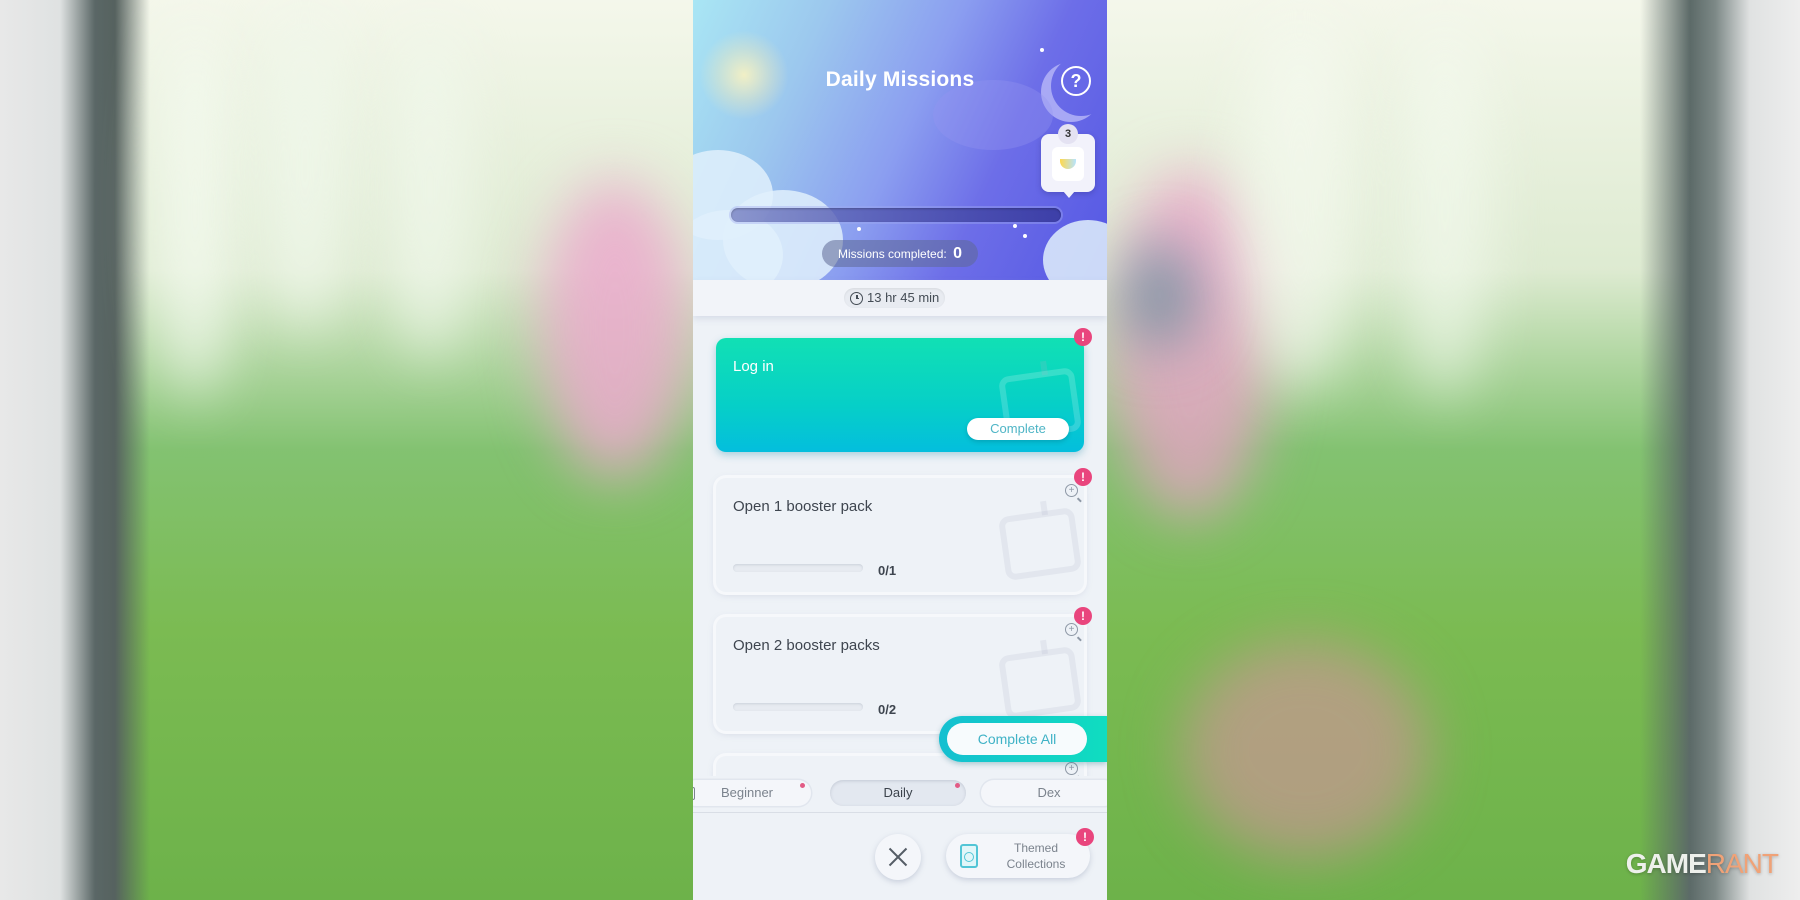 This screenshot has height=900, width=1800. I want to click on mission-label: Log in, so click(753, 366).